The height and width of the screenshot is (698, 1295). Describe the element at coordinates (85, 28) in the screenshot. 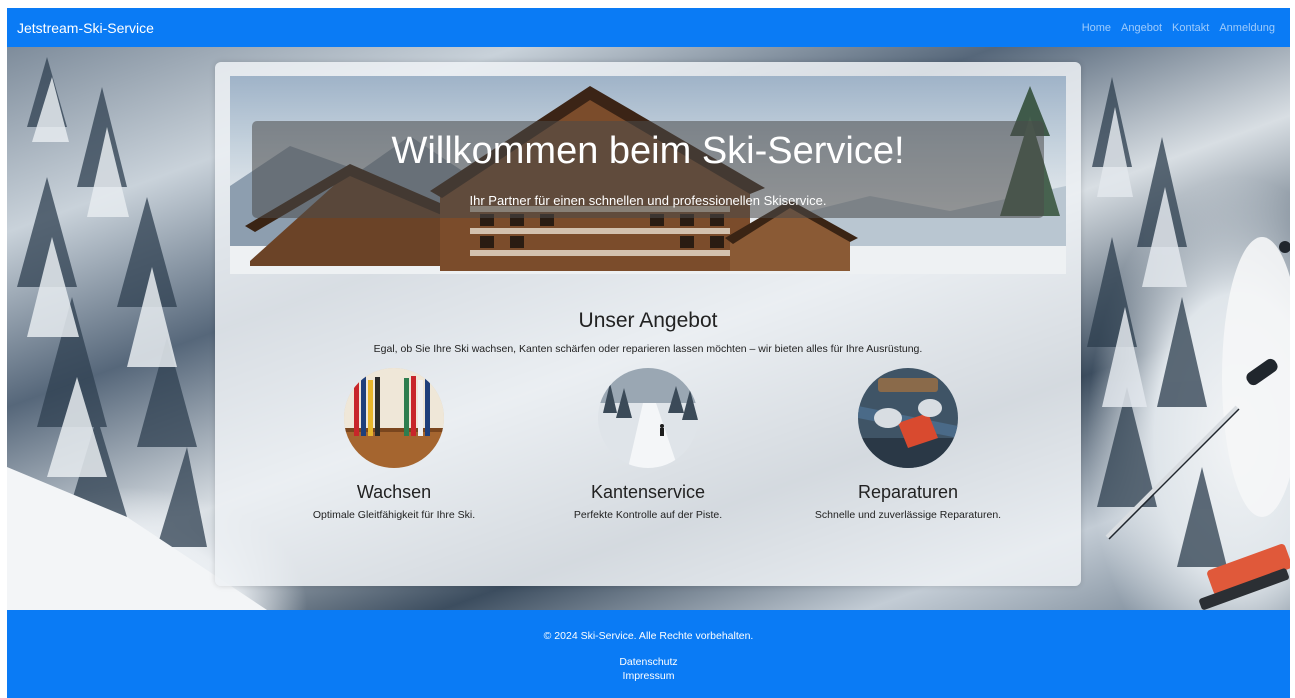

I see `brand-link: Jetstream-Ski-Service` at that location.